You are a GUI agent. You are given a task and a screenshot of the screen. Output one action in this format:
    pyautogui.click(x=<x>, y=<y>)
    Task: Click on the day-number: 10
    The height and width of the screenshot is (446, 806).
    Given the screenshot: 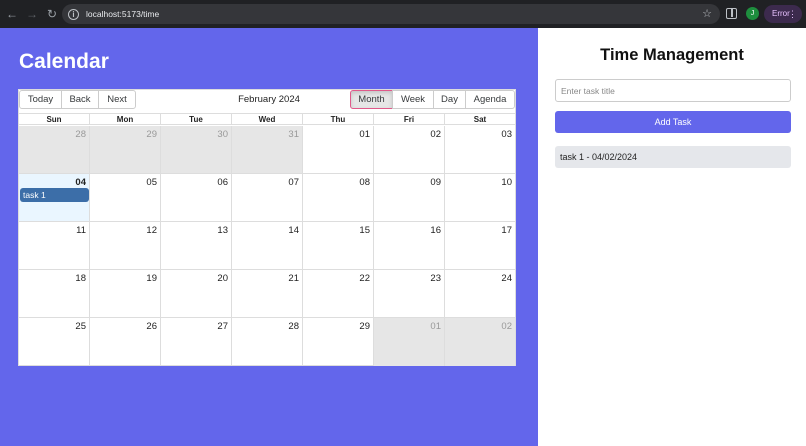 What is the action you would take?
    pyautogui.click(x=506, y=182)
    